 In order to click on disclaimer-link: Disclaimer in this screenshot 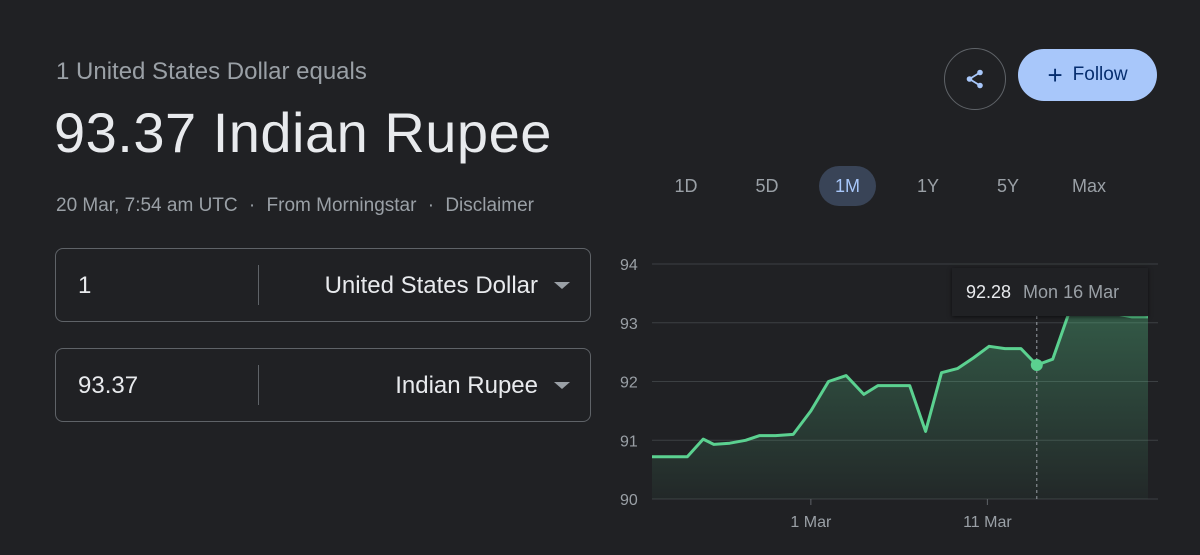, I will do `click(489, 205)`.